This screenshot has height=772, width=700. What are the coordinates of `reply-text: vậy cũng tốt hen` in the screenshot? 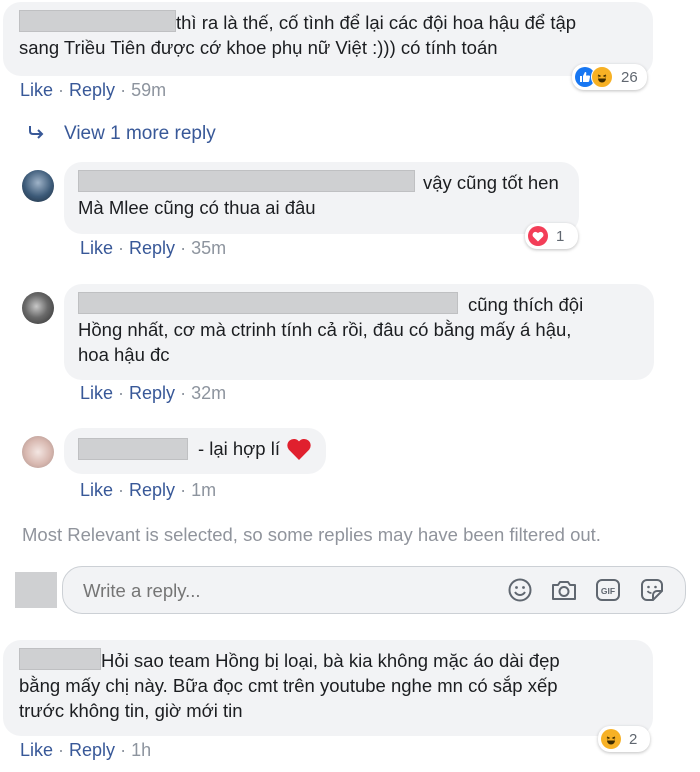 It's located at (491, 182).